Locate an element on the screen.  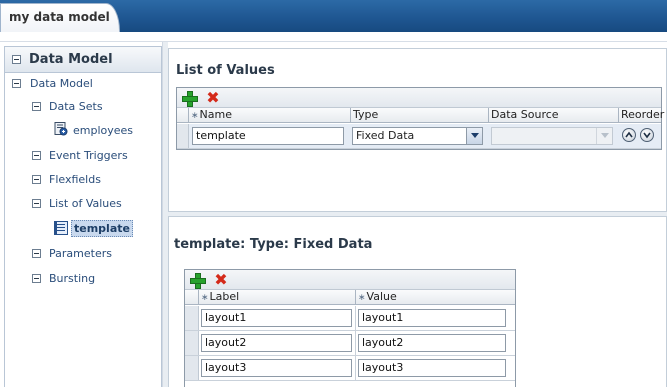
value-input: layout2 is located at coordinates (432, 343).